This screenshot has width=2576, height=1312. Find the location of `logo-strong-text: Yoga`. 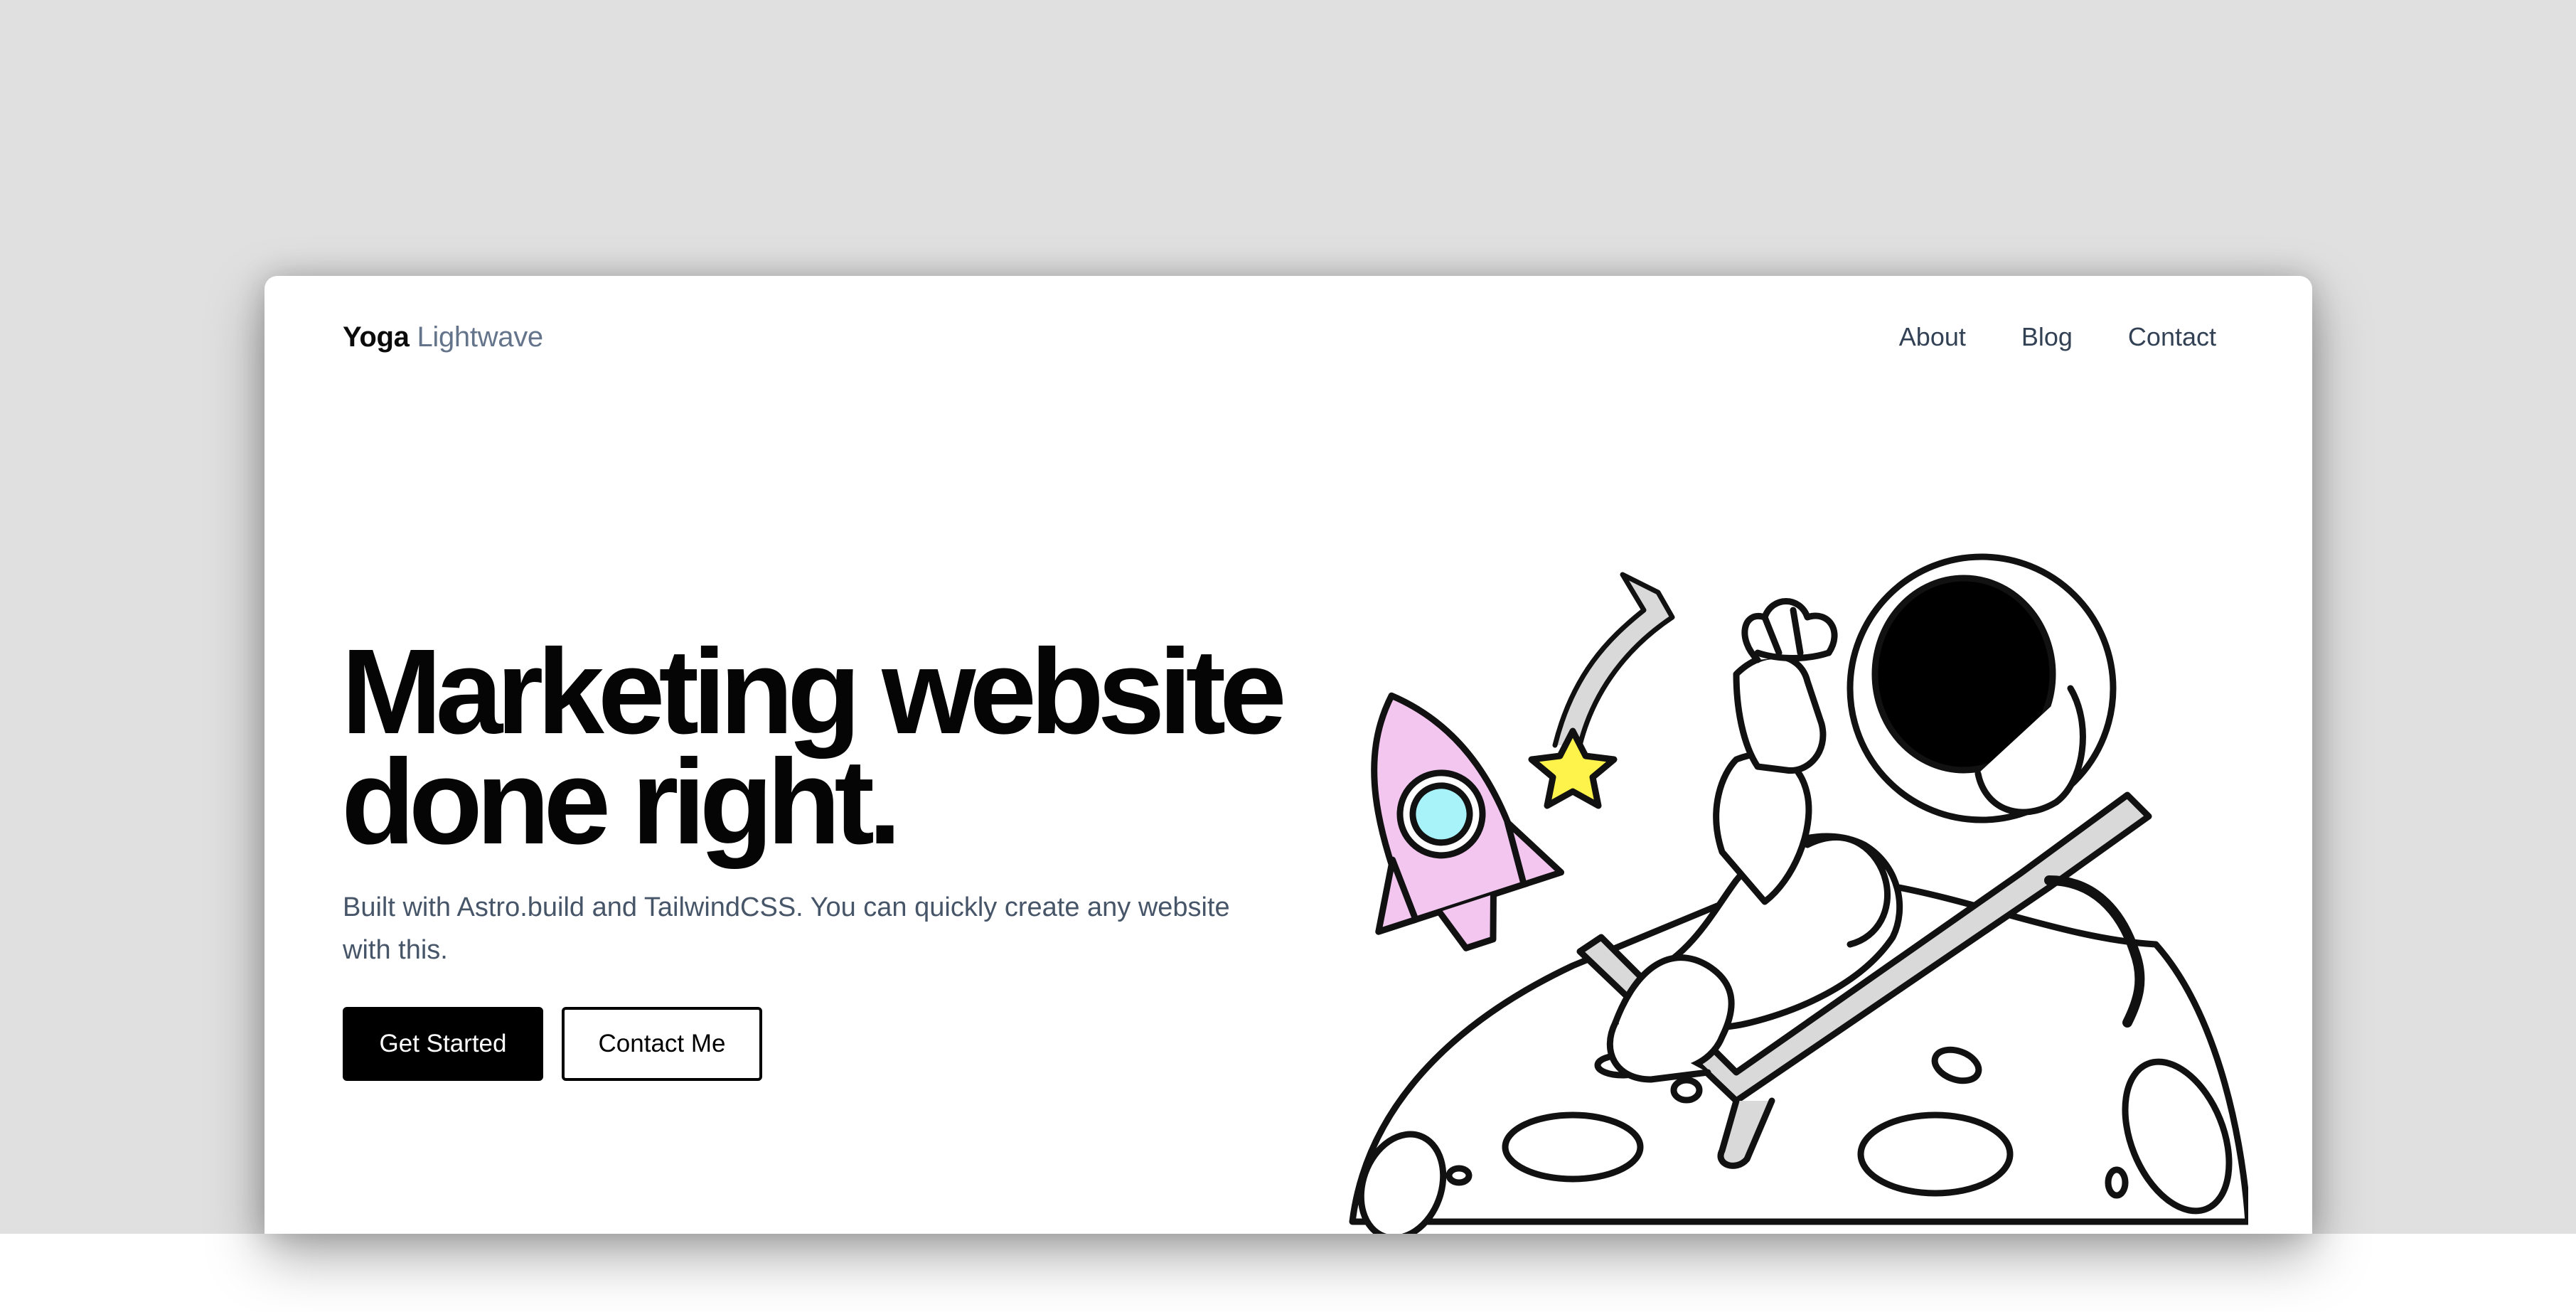

logo-strong-text: Yoga is located at coordinates (376, 337).